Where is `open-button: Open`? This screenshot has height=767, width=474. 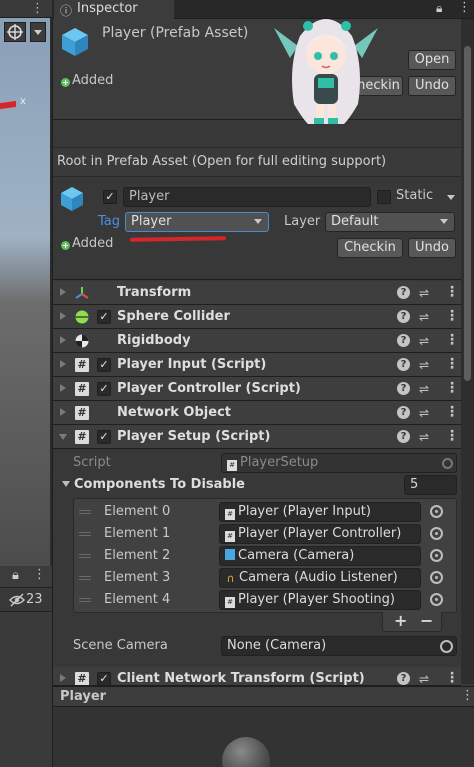
open-button: Open is located at coordinates (432, 60).